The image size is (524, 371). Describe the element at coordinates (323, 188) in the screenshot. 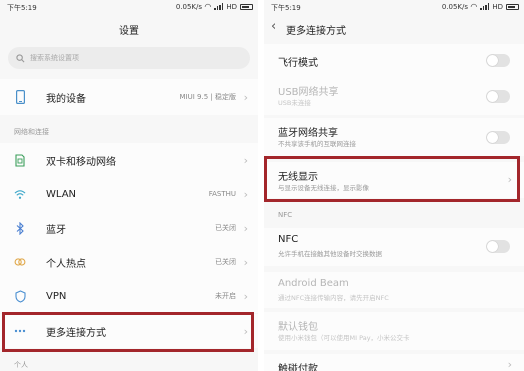

I see `setting-subtitle: 与显示设备无线连接，显示影像` at that location.